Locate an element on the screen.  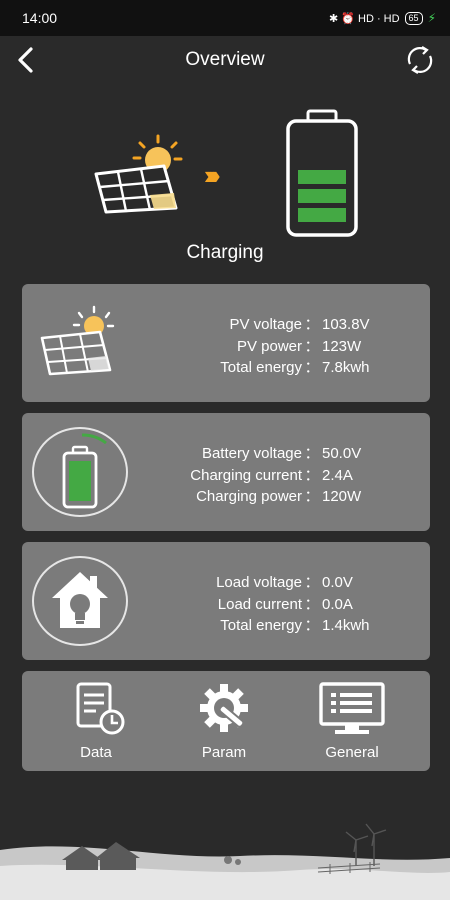
load-current-value: 0.0A is located at coordinates (337, 604).